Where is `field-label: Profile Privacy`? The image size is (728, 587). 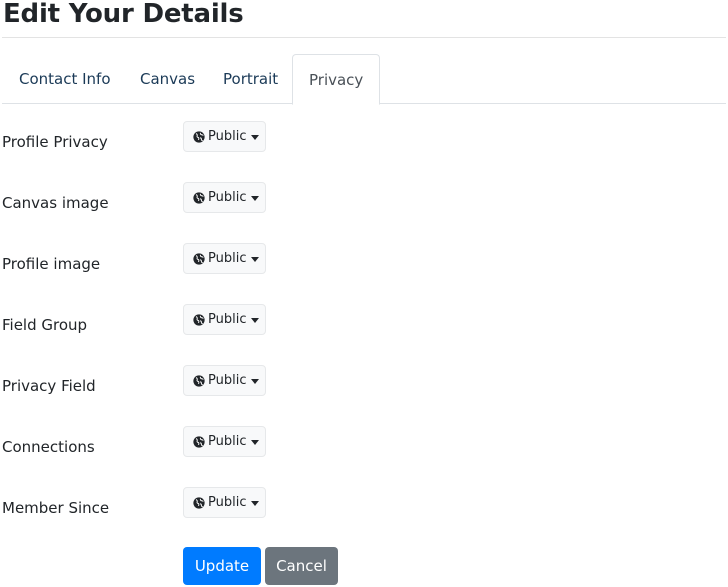
field-label: Profile Privacy is located at coordinates (55, 142).